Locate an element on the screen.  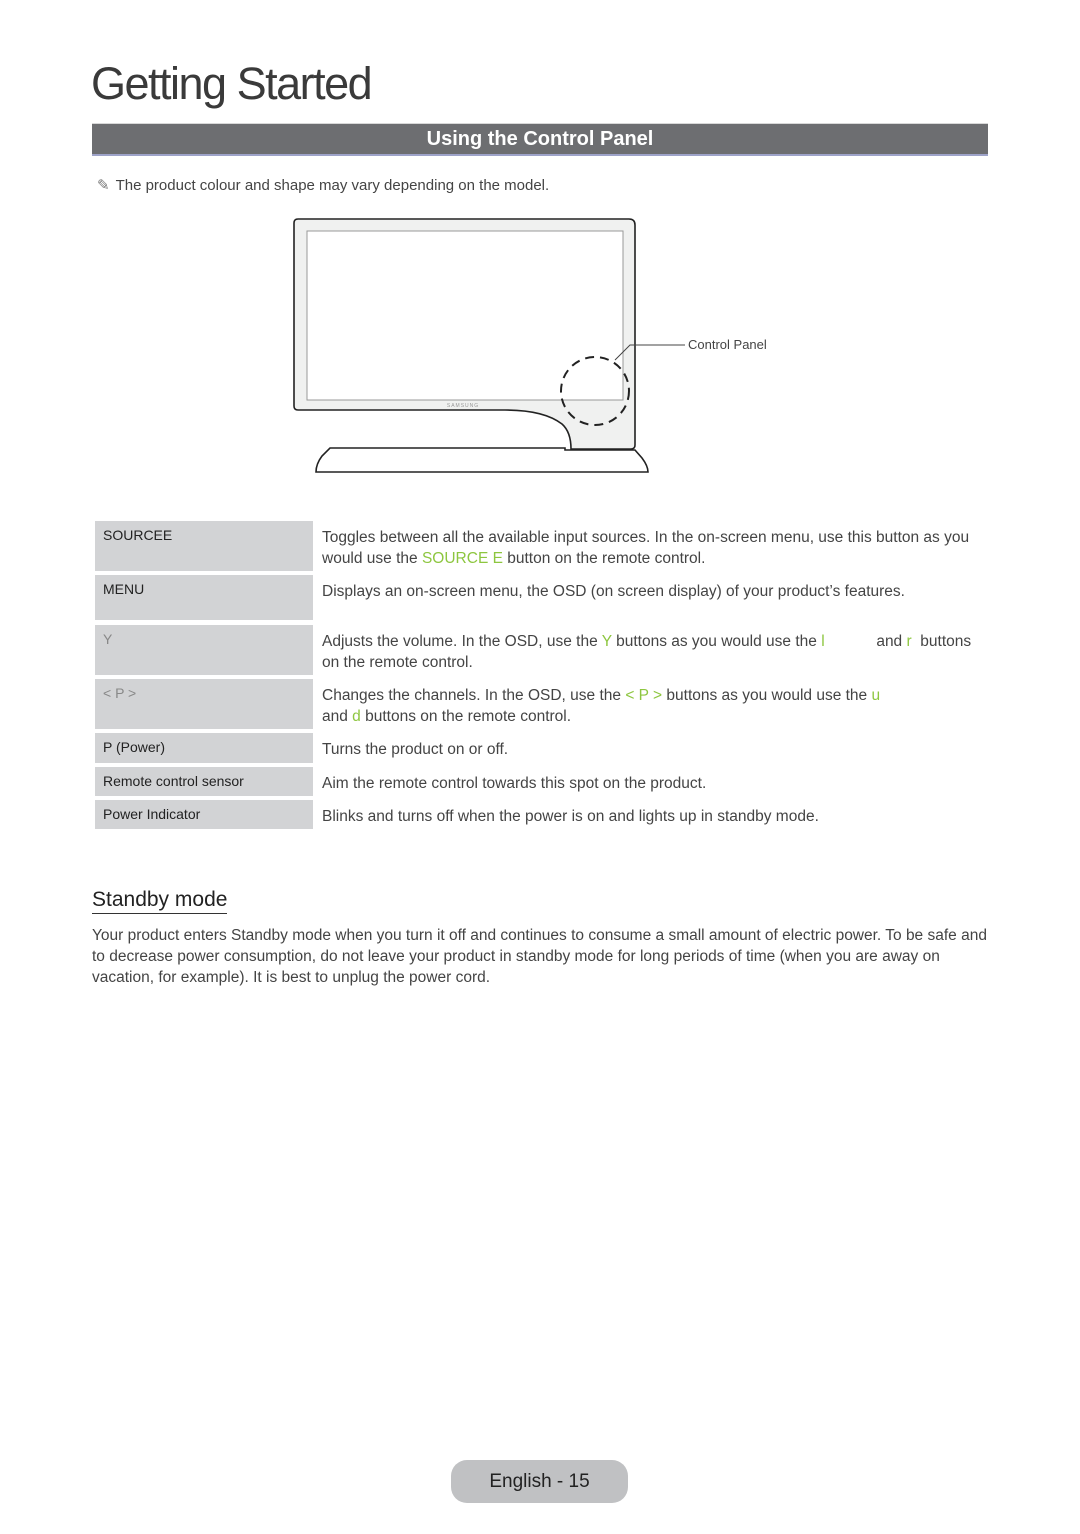
control-row: P (Power) Turns the product on or off. is located at coordinates (545, 748).